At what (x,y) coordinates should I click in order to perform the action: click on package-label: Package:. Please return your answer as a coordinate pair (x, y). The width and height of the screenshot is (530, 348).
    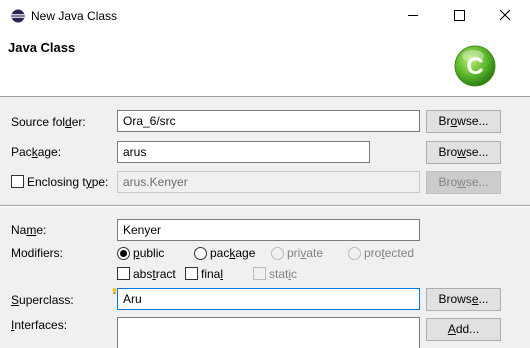
    Looking at the image, I should click on (36, 152).